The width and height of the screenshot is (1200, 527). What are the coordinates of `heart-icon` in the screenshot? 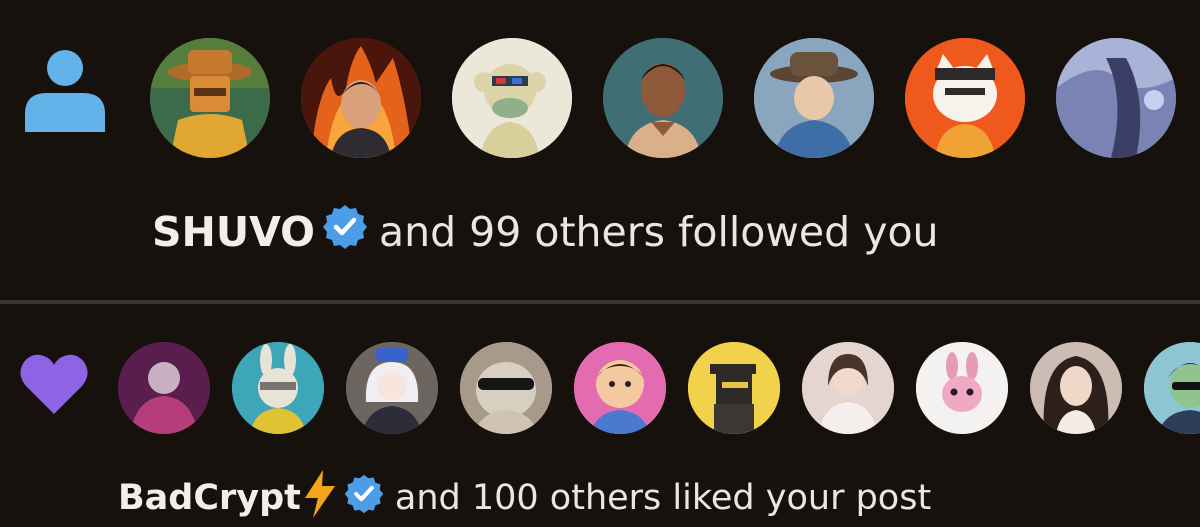 It's located at (54, 386).